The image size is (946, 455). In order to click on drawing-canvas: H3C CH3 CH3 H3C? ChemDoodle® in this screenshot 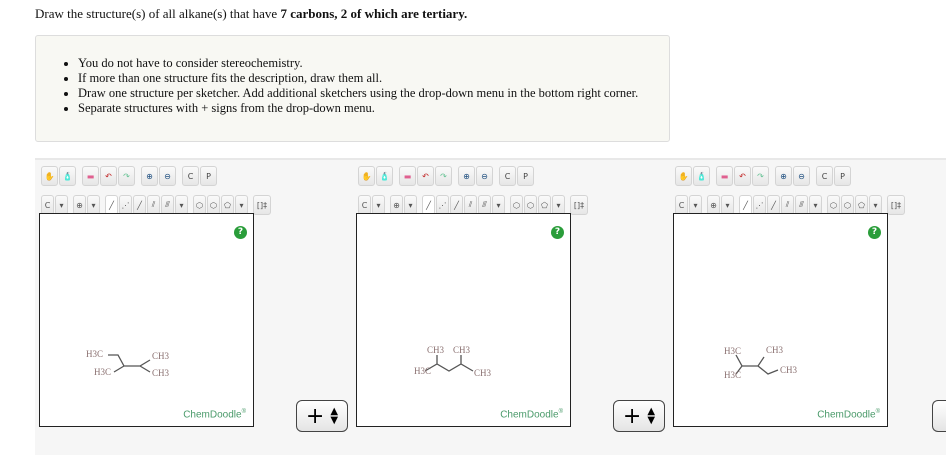, I will do `click(780, 320)`.